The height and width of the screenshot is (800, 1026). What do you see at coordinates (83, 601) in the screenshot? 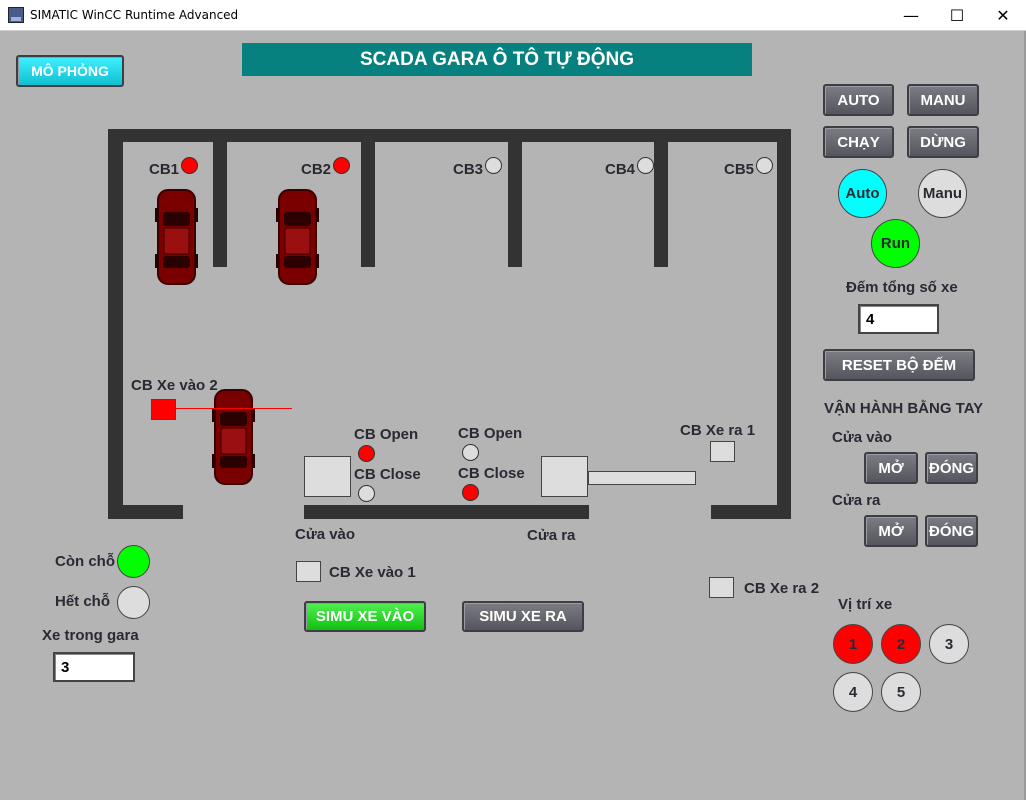
I see `full-label: Hết chỗ` at bounding box center [83, 601].